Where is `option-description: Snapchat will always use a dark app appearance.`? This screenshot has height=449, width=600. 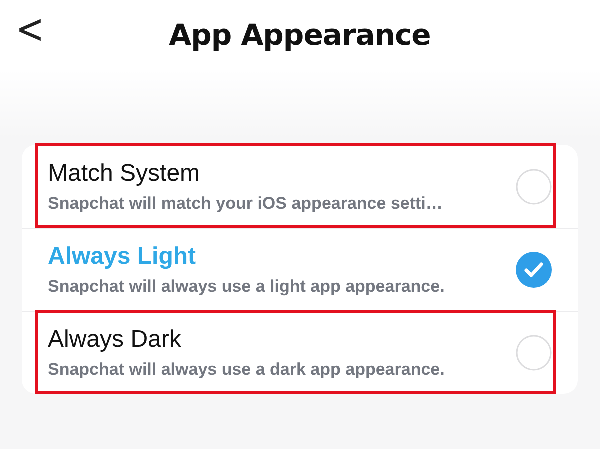 option-description: Snapchat will always use a dark app appearance. is located at coordinates (247, 370).